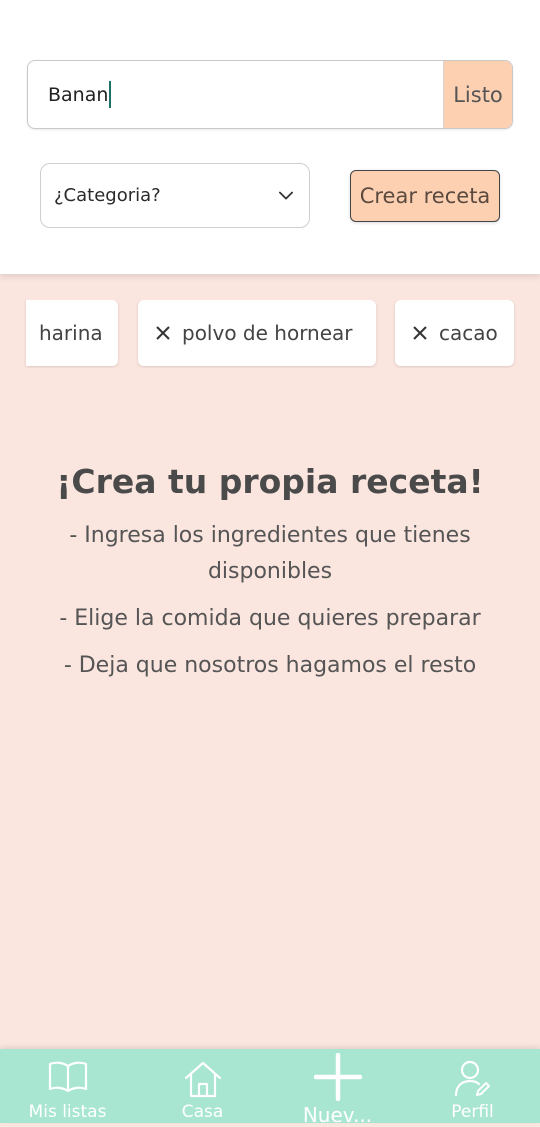 This screenshot has height=1127, width=540. I want to click on home-icon, so click(203, 1081).